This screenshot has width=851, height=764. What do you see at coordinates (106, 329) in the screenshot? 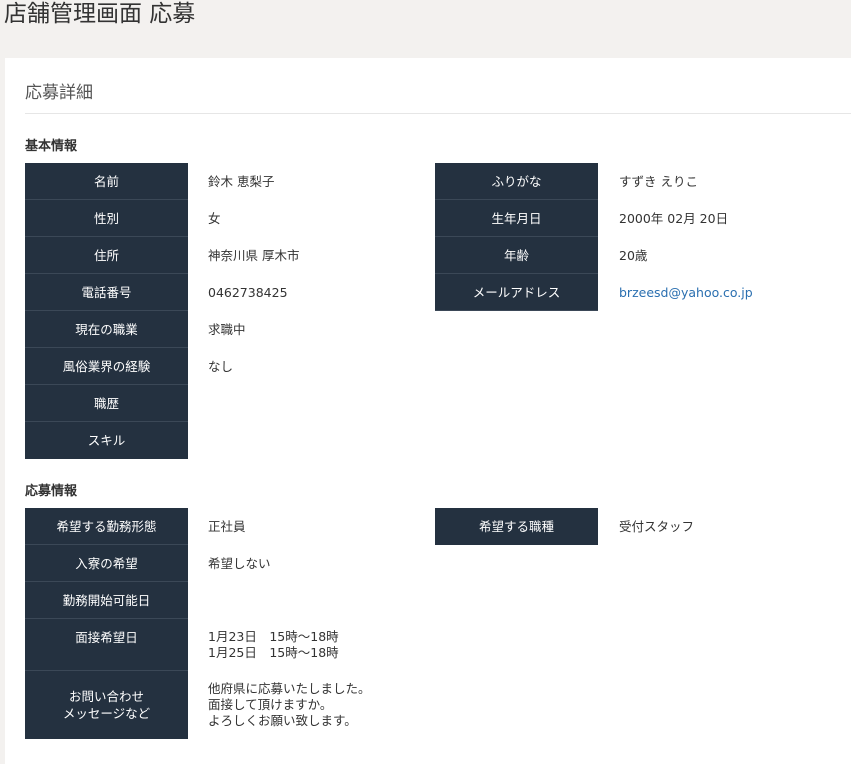
I see `current-job-label: 現在の職業` at bounding box center [106, 329].